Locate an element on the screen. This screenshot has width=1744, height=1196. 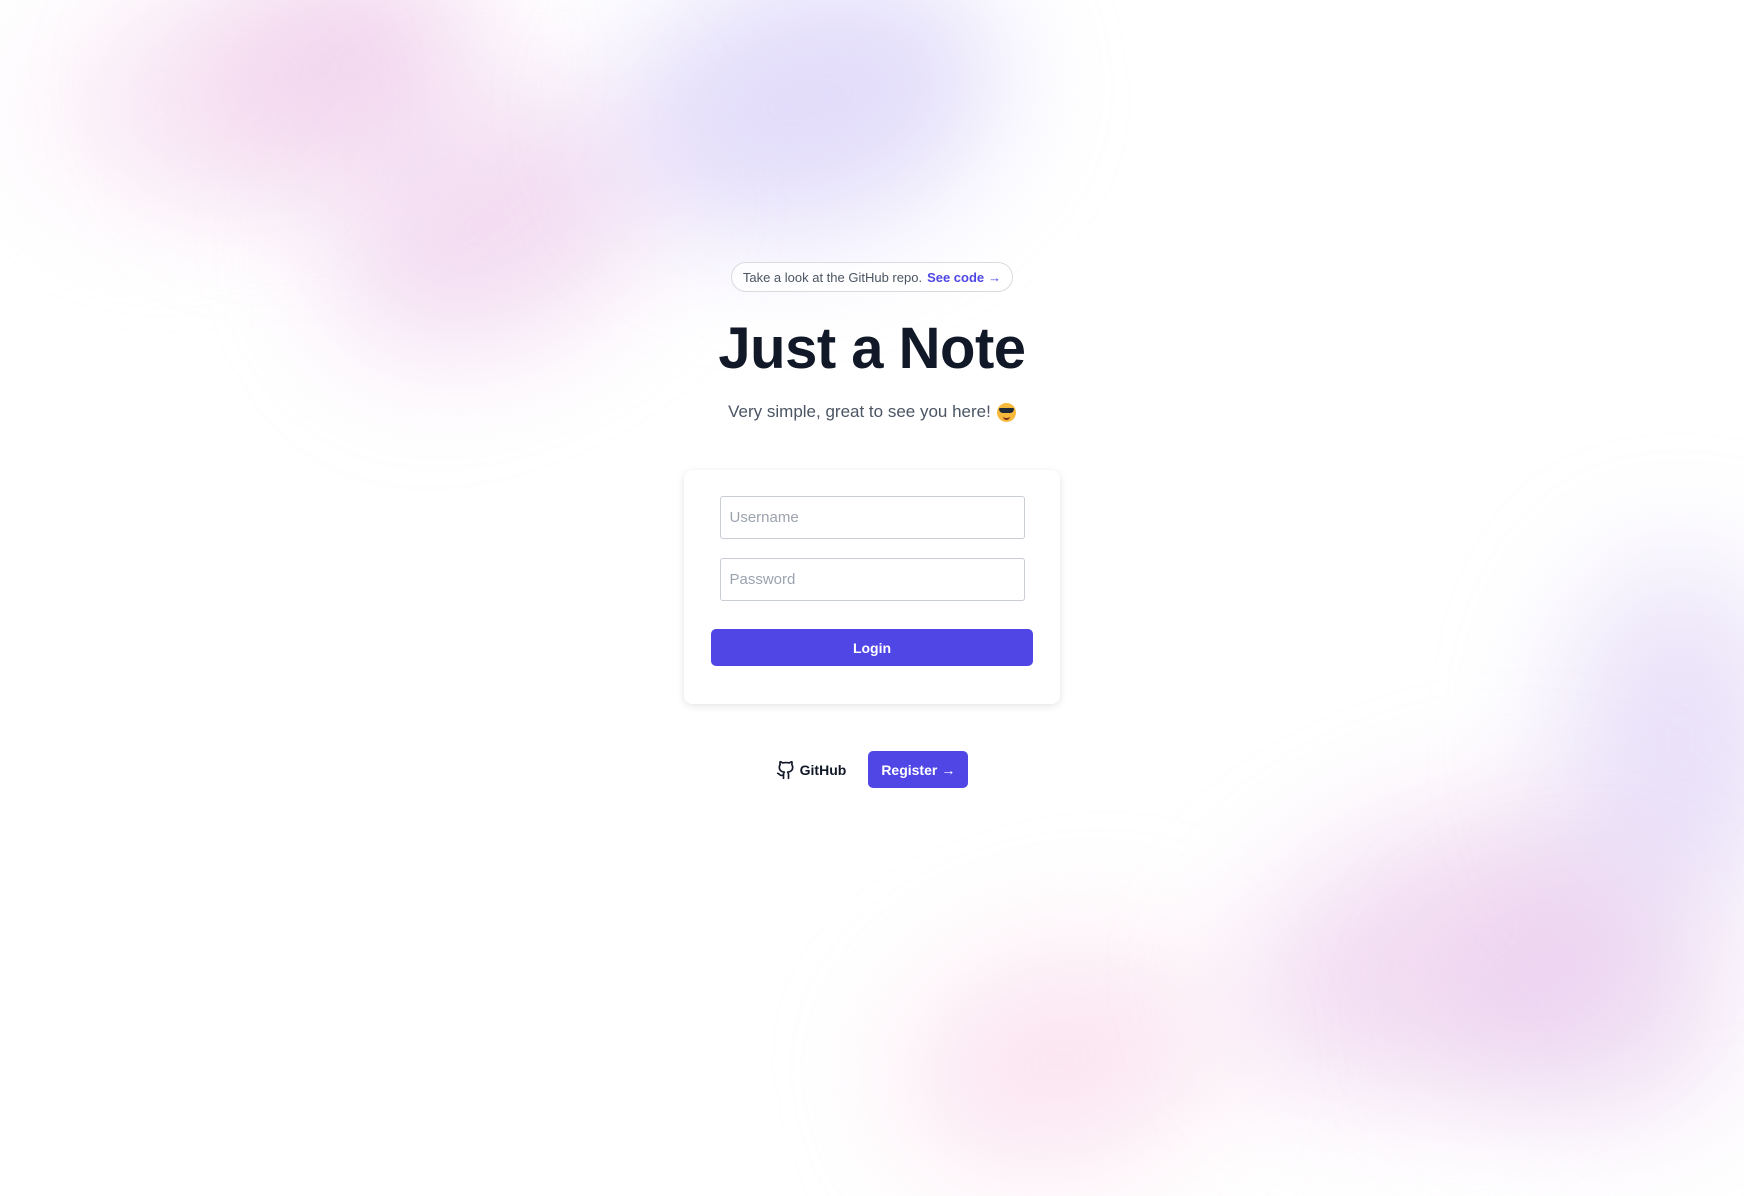
banner-text: Take a look at the GitHub repo. is located at coordinates (832, 277).